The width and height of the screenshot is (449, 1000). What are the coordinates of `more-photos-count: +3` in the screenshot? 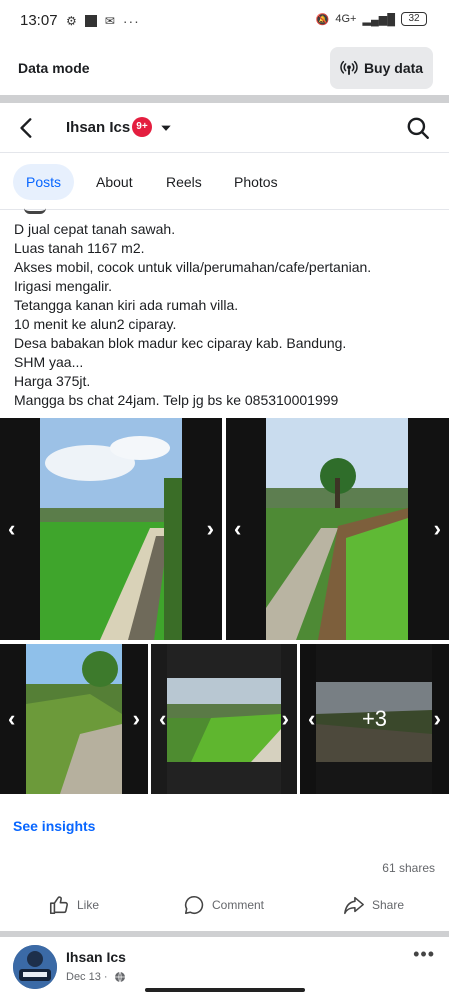 It's located at (374, 718).